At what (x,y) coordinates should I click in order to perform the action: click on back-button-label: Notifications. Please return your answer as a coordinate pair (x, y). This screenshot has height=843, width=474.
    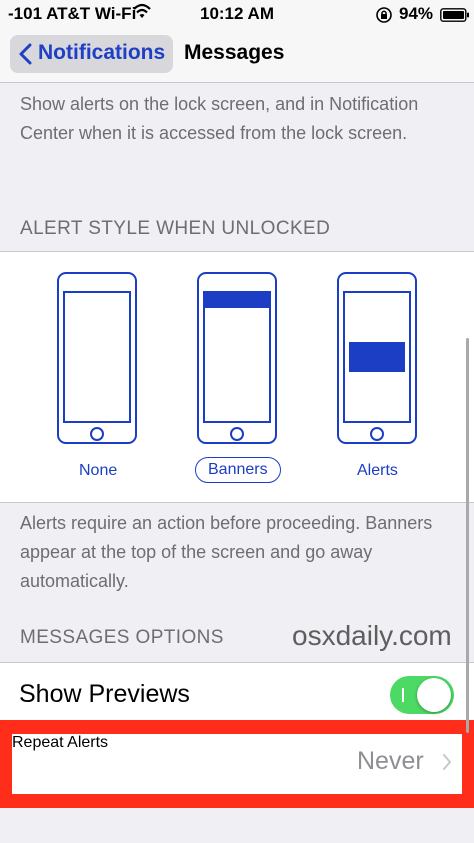
    Looking at the image, I should click on (102, 52).